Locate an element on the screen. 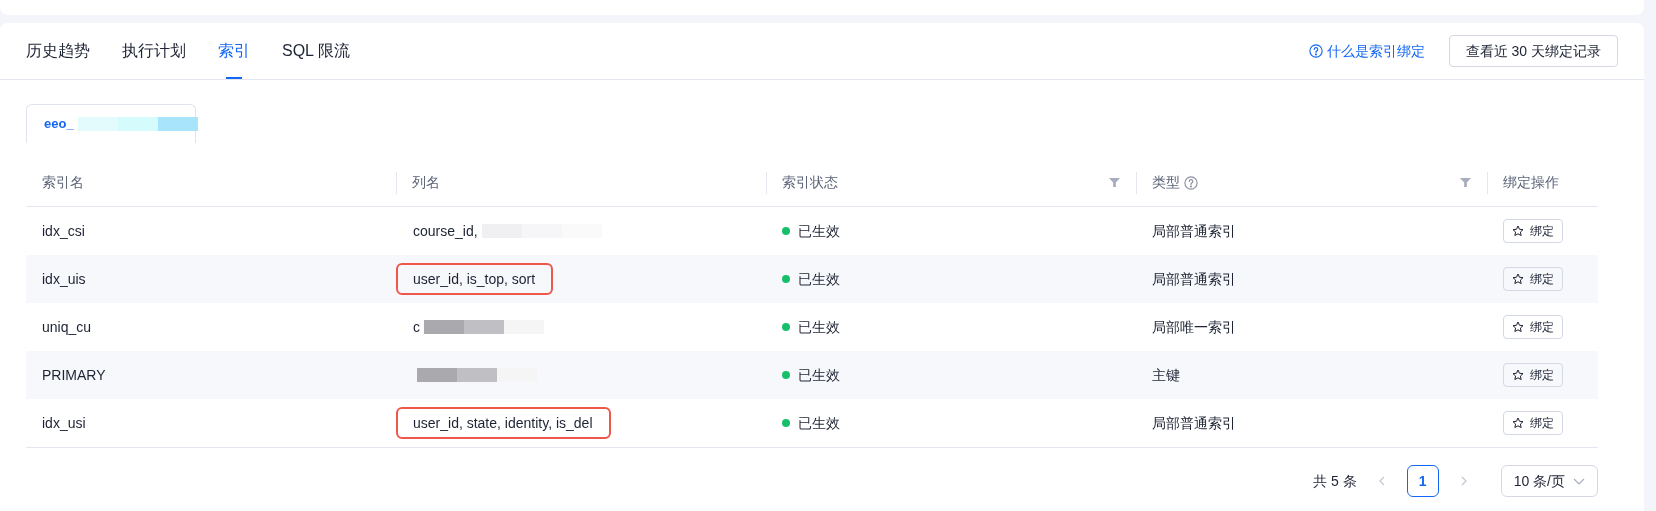 This screenshot has width=1656, height=511. tab: 索引 is located at coordinates (234, 51).